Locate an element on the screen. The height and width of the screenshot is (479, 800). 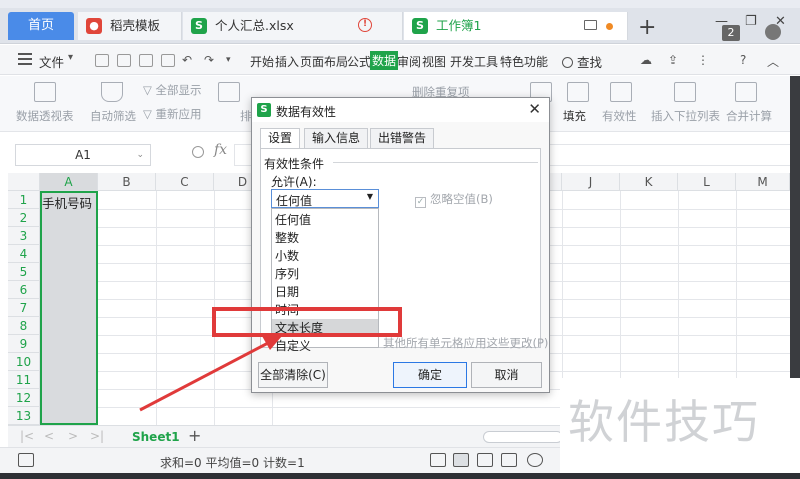
chevron-down-icon: ▼ is located at coordinates (370, 196).